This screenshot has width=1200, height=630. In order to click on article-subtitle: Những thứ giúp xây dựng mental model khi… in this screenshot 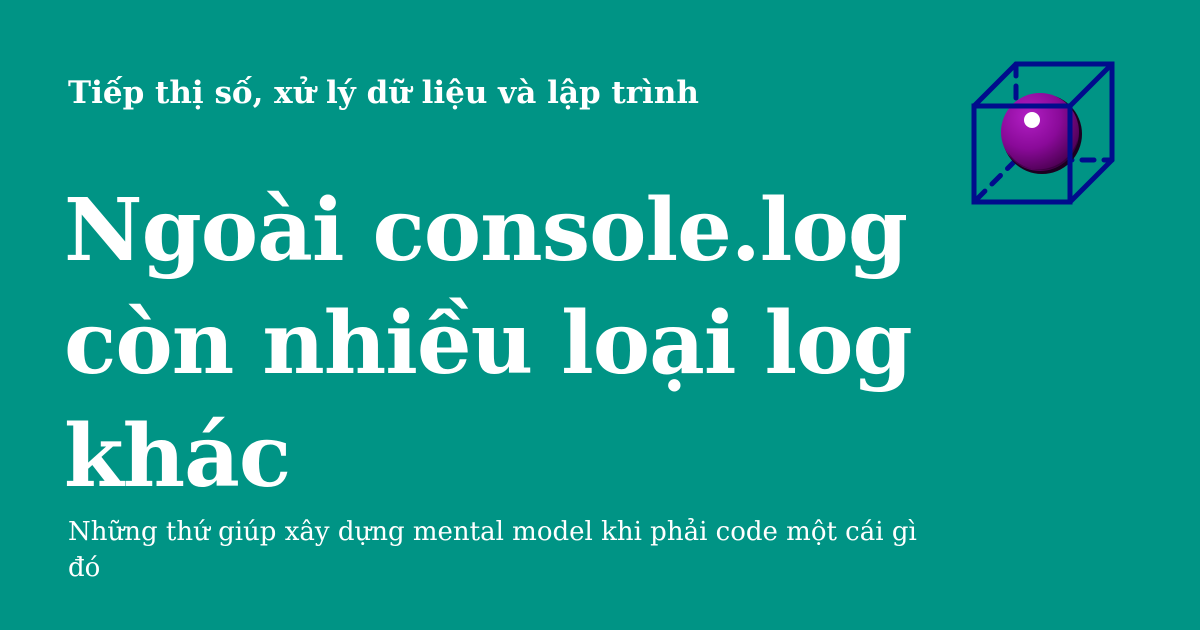, I will do `click(492, 550)`.